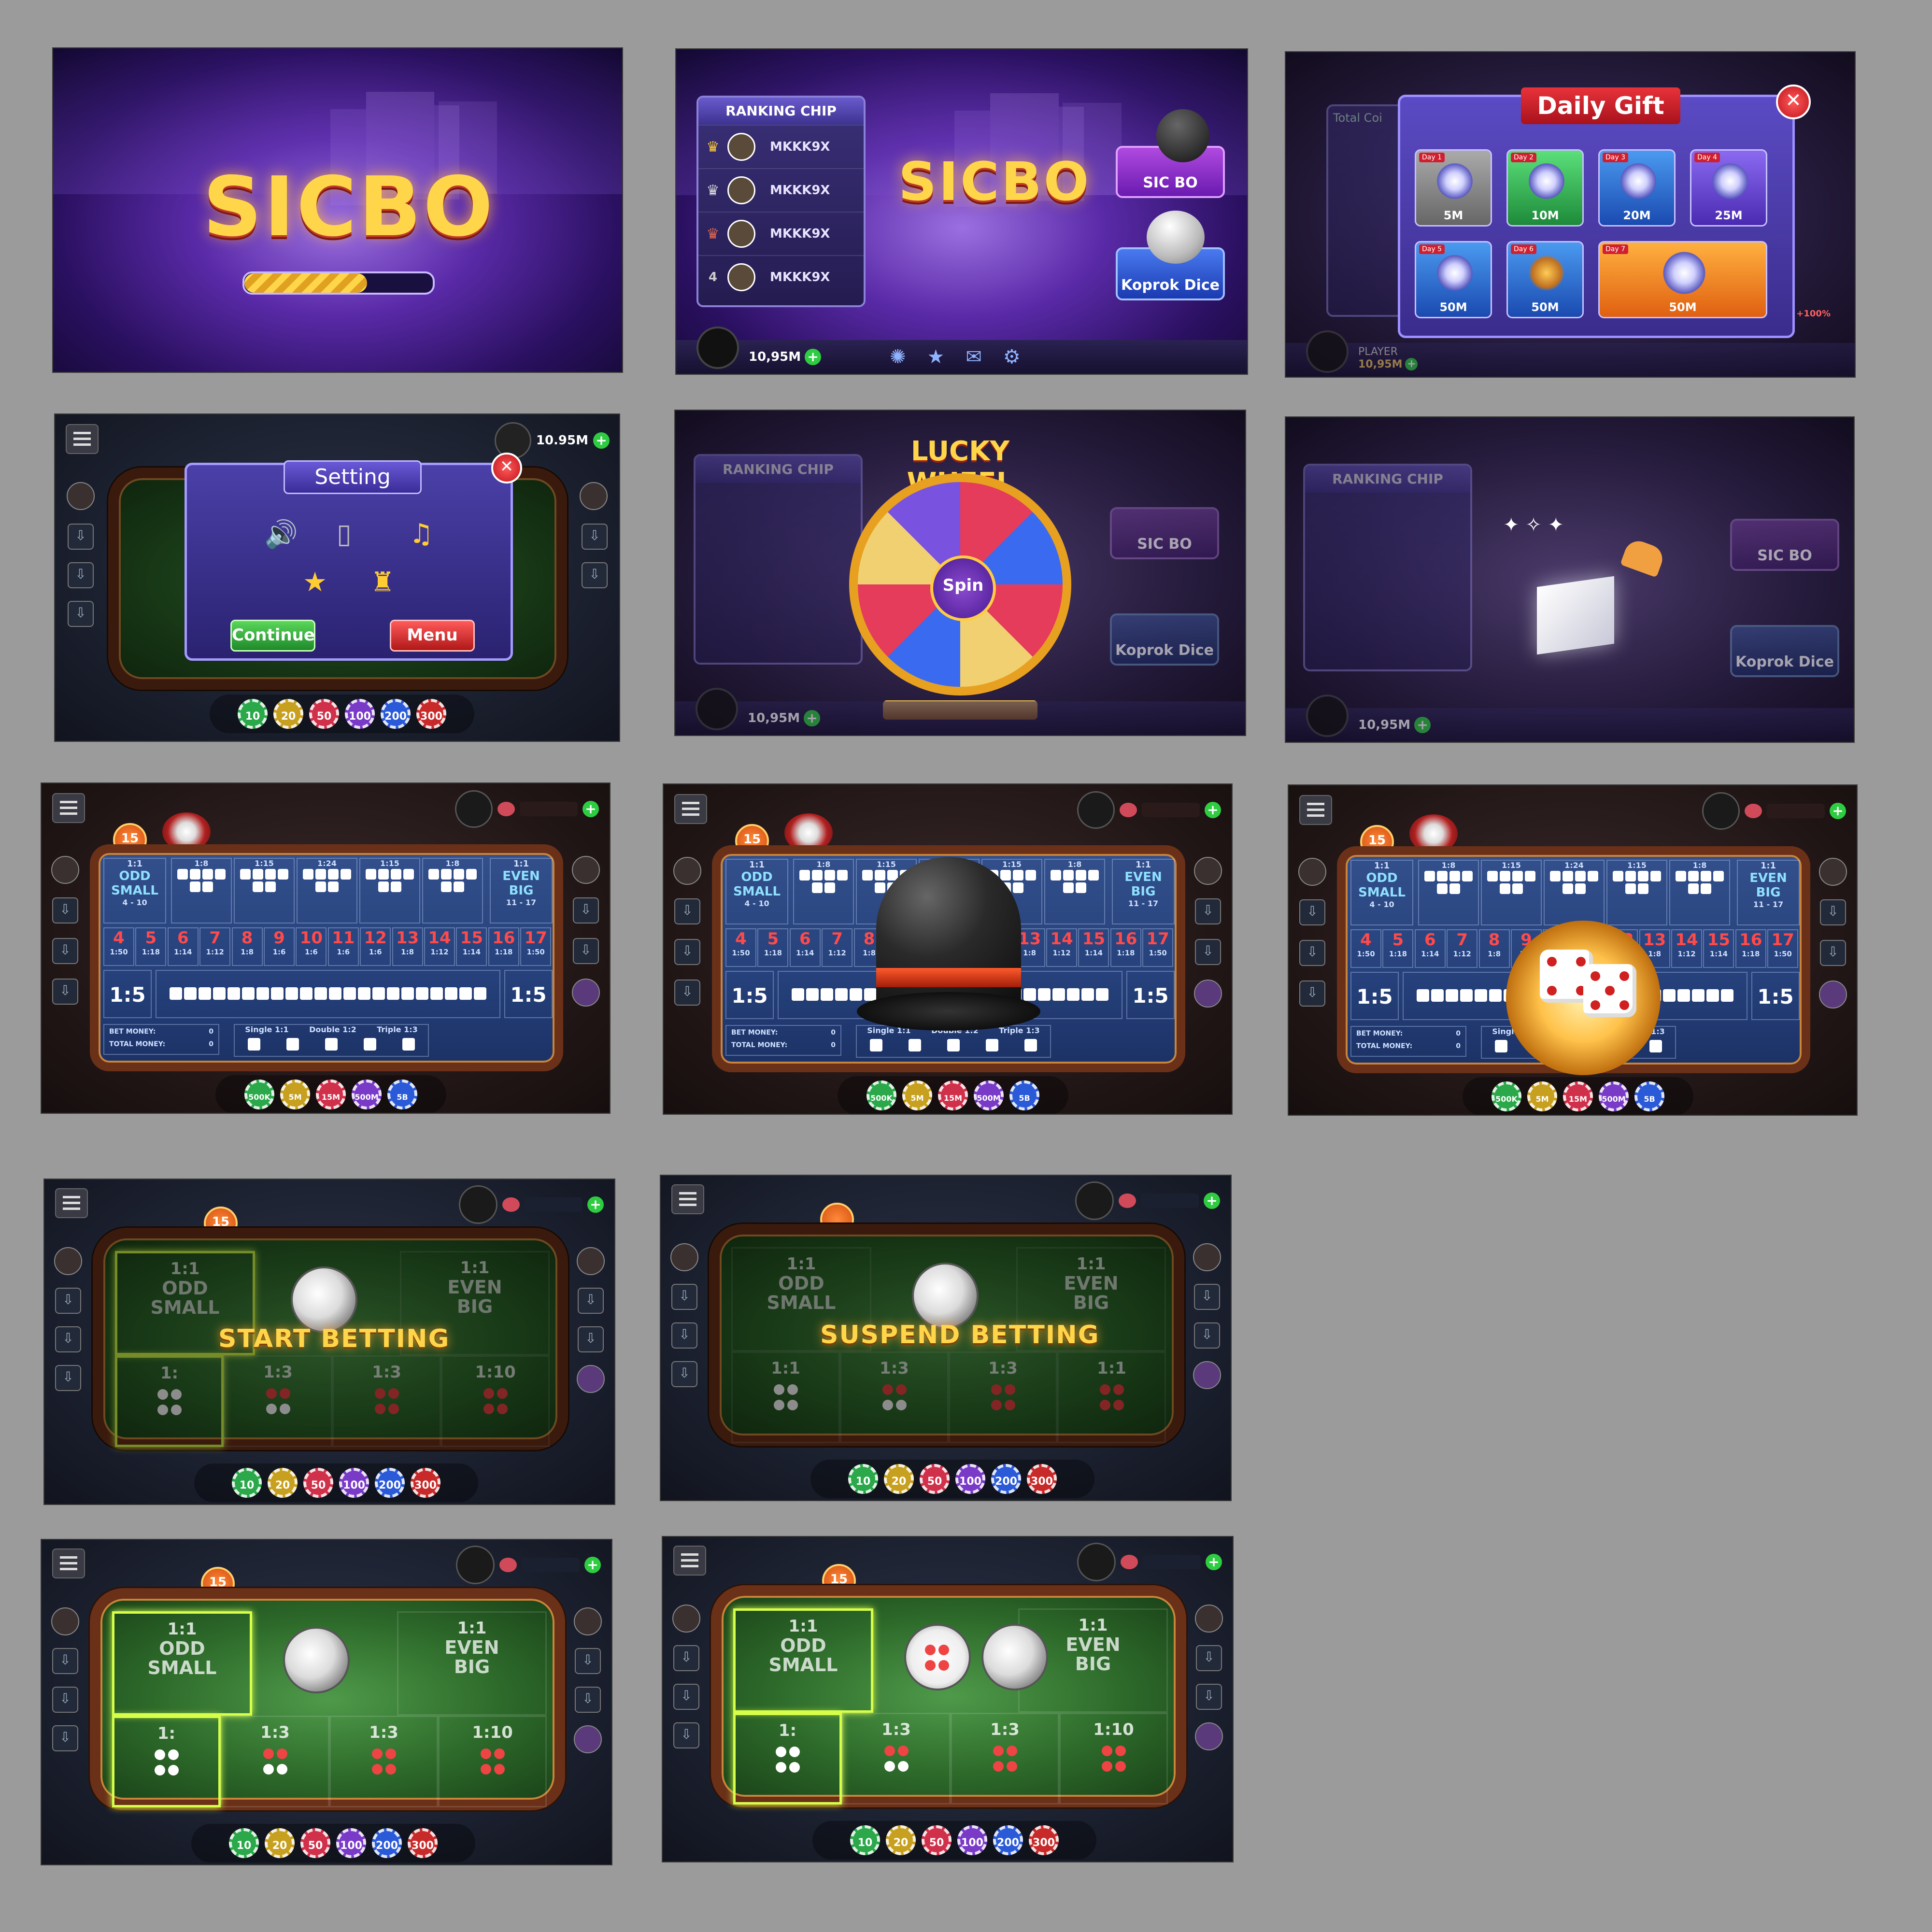  Describe the element at coordinates (311, 946) in the screenshot. I see `number-bet: 101:6` at that location.